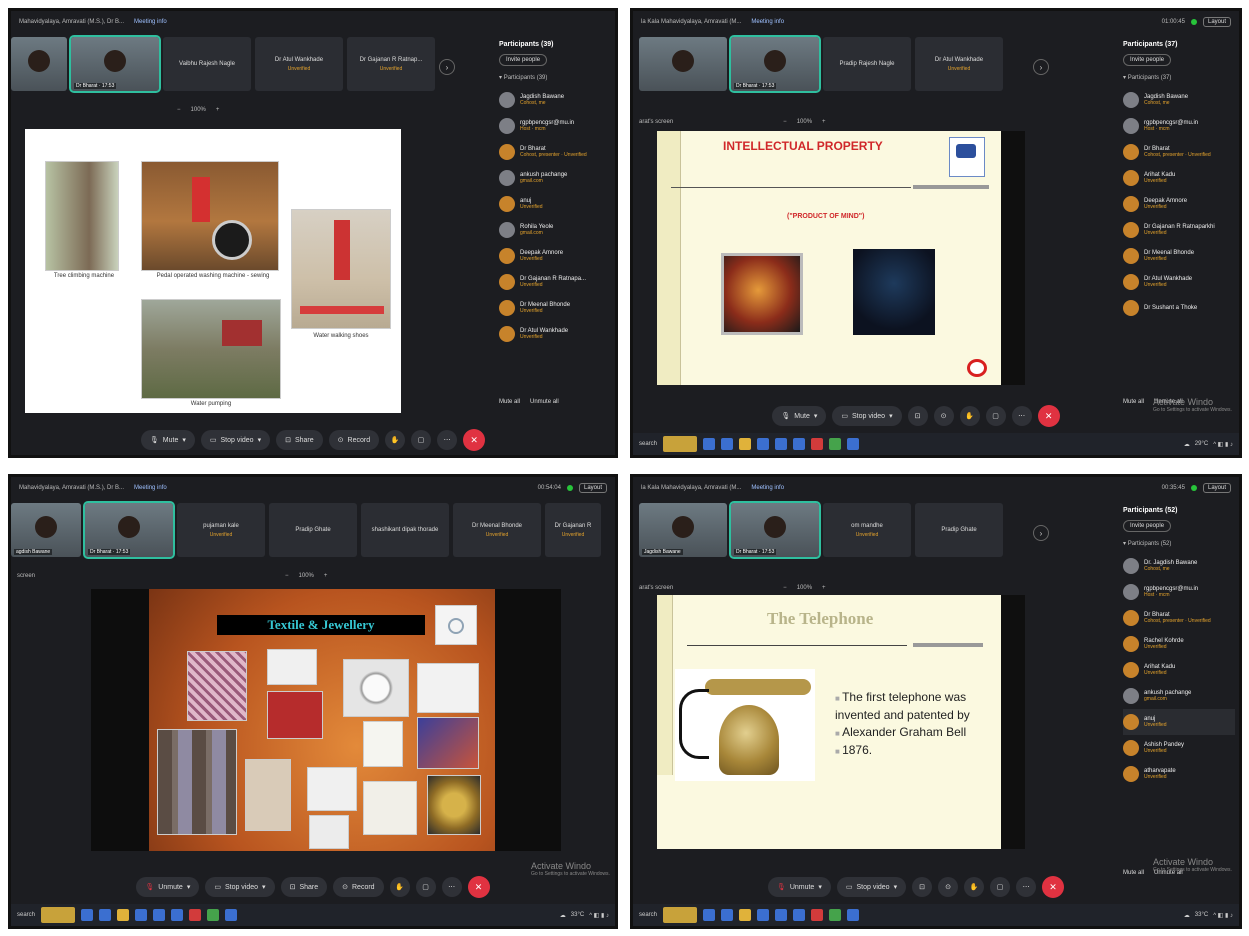  What do you see at coordinates (555, 230) in the screenshot?
I see `participant-row: Rohila Yeole gmail.com` at bounding box center [555, 230].